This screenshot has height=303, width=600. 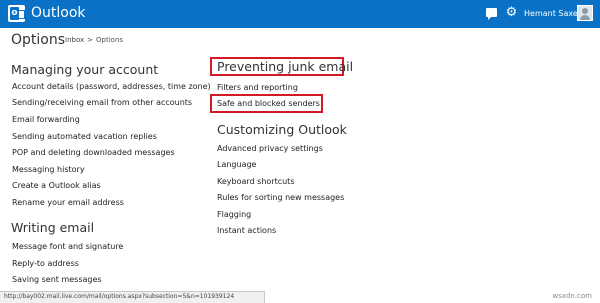 I want to click on instant-actions-link: Instant actions, so click(x=246, y=230).